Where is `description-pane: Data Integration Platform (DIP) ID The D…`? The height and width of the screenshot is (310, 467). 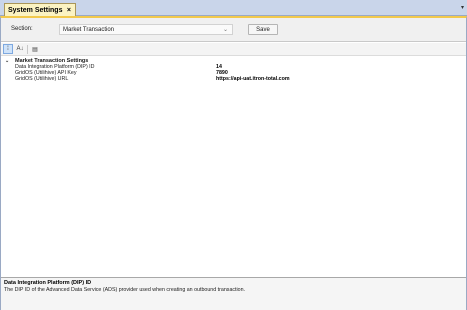
description-pane: Data Integration Platform (DIP) ID The D… is located at coordinates (233, 293).